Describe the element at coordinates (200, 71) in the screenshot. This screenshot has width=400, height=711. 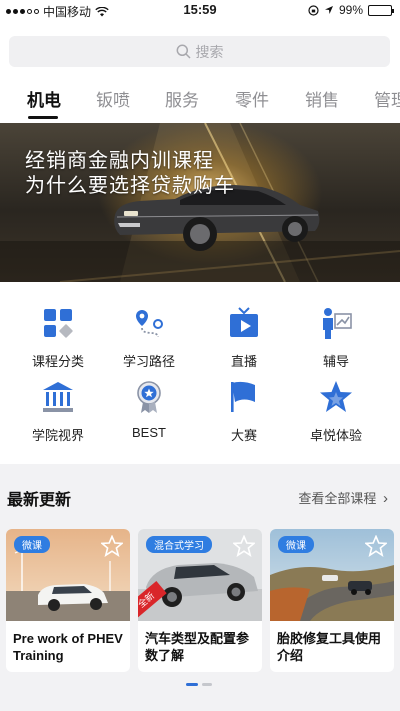
I see `header: 搜索 机电 钣喷 服务 零件 销售 管理` at that location.